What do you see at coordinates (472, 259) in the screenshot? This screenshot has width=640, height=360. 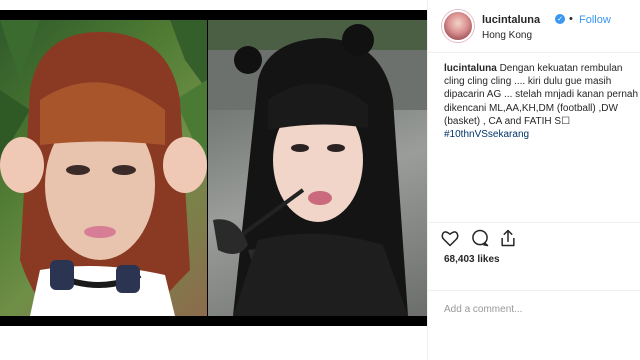 I see `likes-count: 68,403 likes` at bounding box center [472, 259].